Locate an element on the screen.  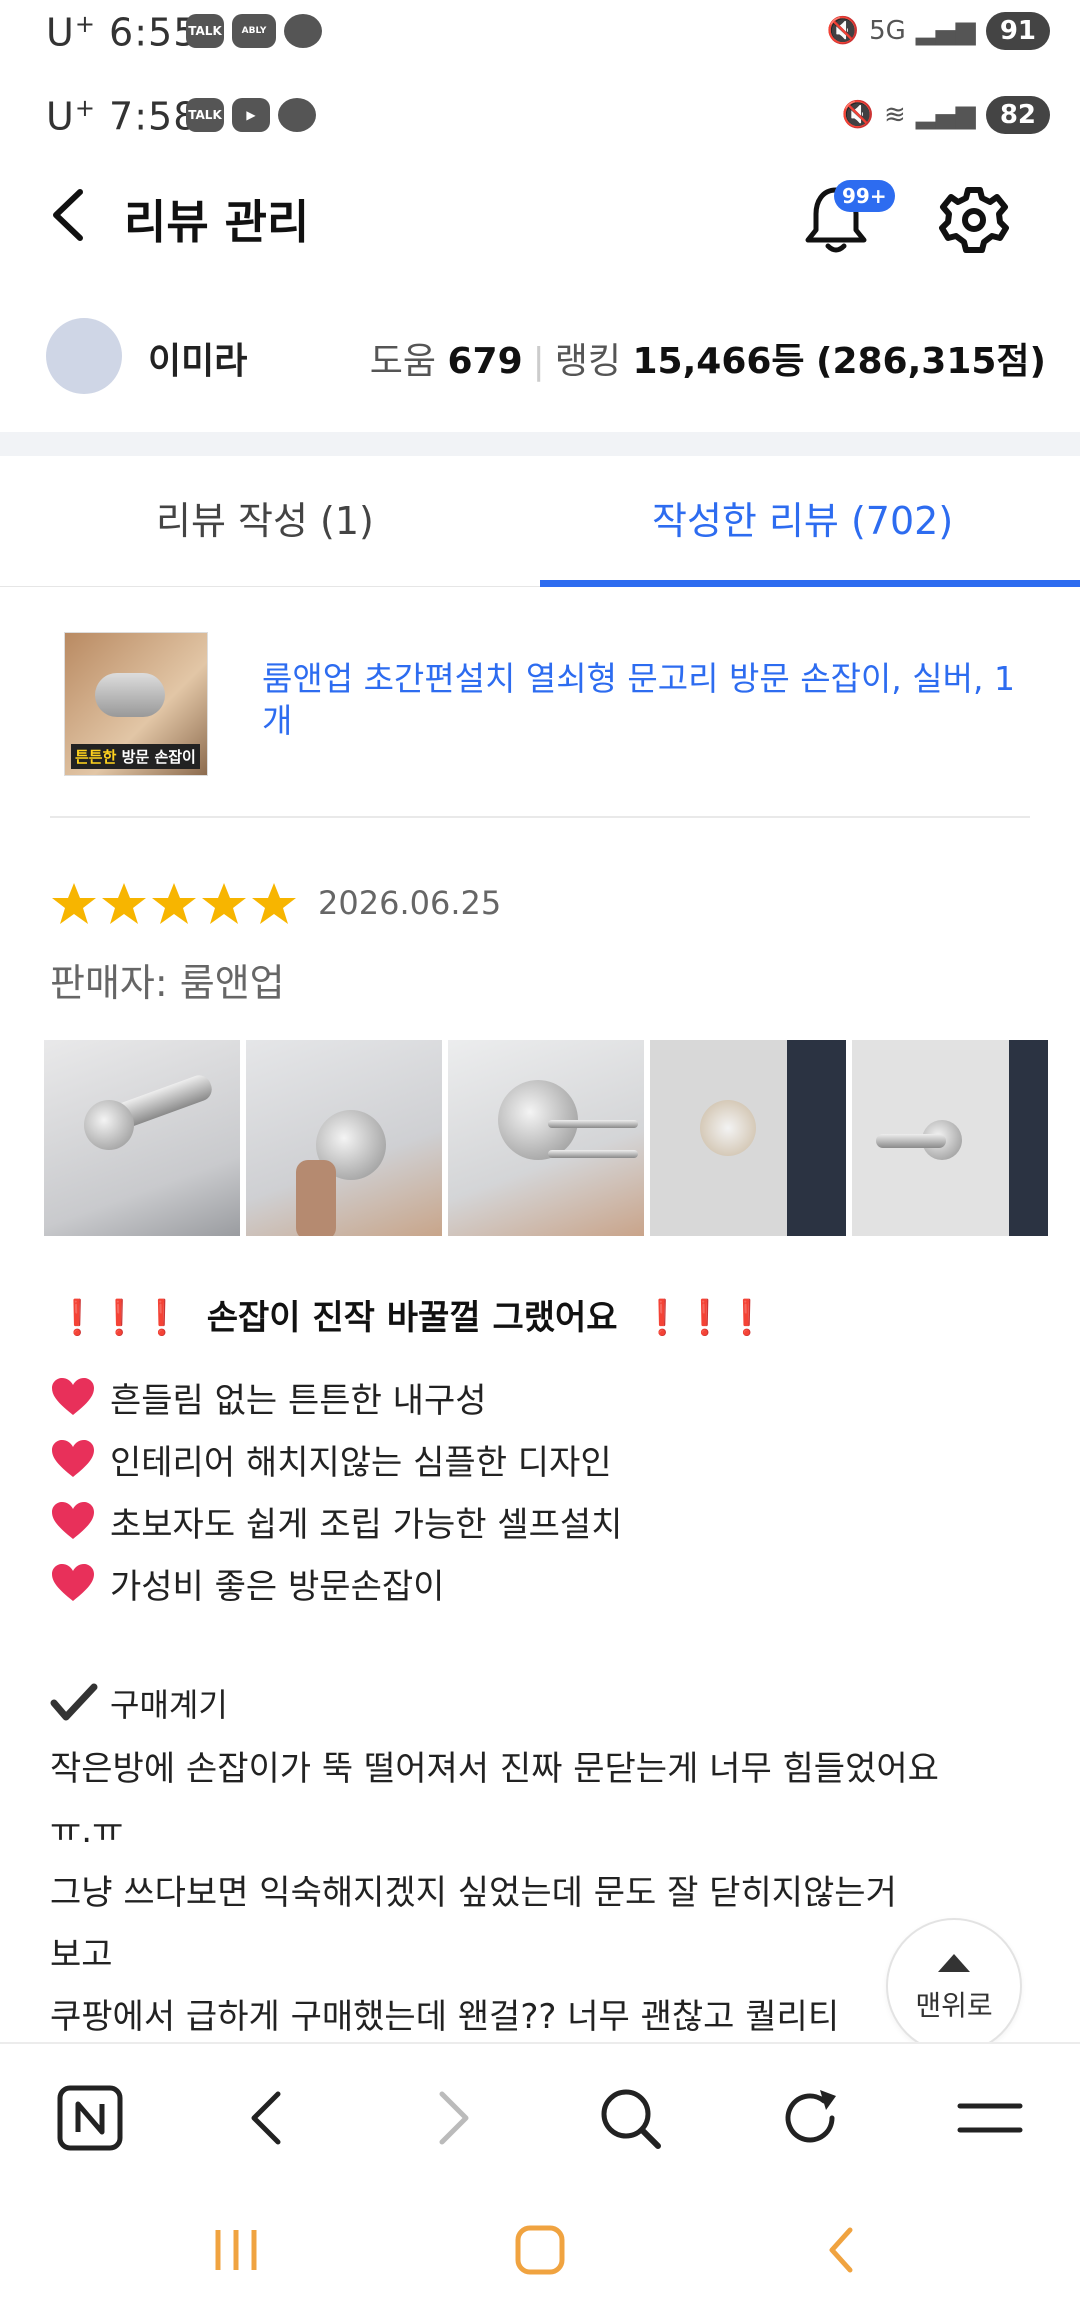
help-label: 도움 is located at coordinates (403, 361).